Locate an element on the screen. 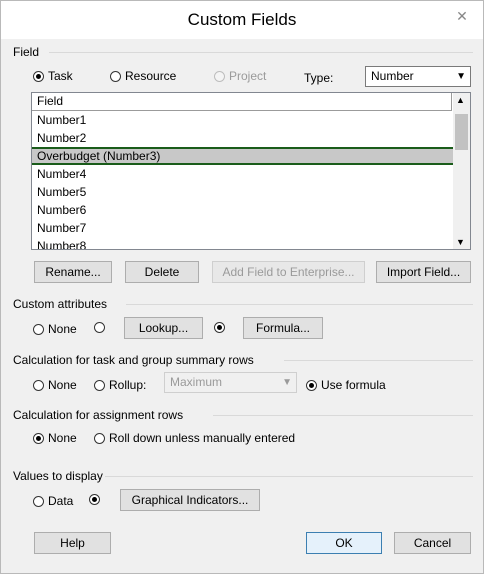  rollup-radio: Rollup: is located at coordinates (120, 385).